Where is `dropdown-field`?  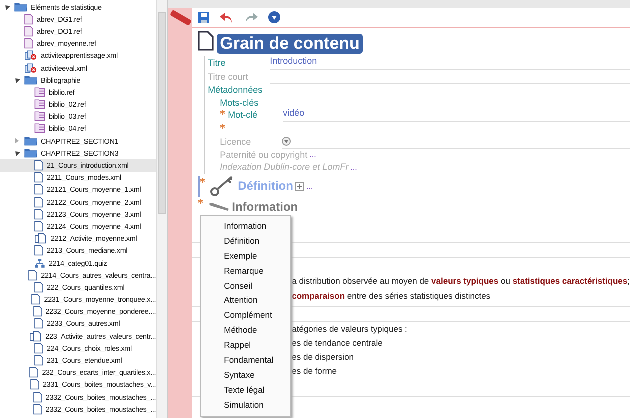 dropdown-field is located at coordinates (456, 141).